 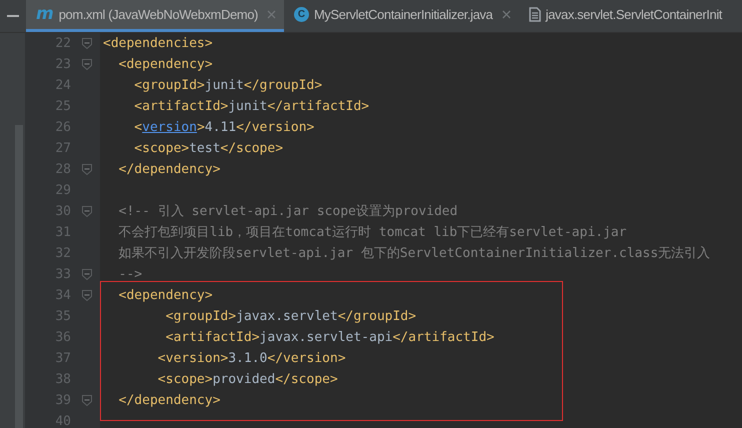 What do you see at coordinates (288, 211) in the screenshot?
I see `code-line: <!-- 引入 servlet-api.jar scope设置为provided` at bounding box center [288, 211].